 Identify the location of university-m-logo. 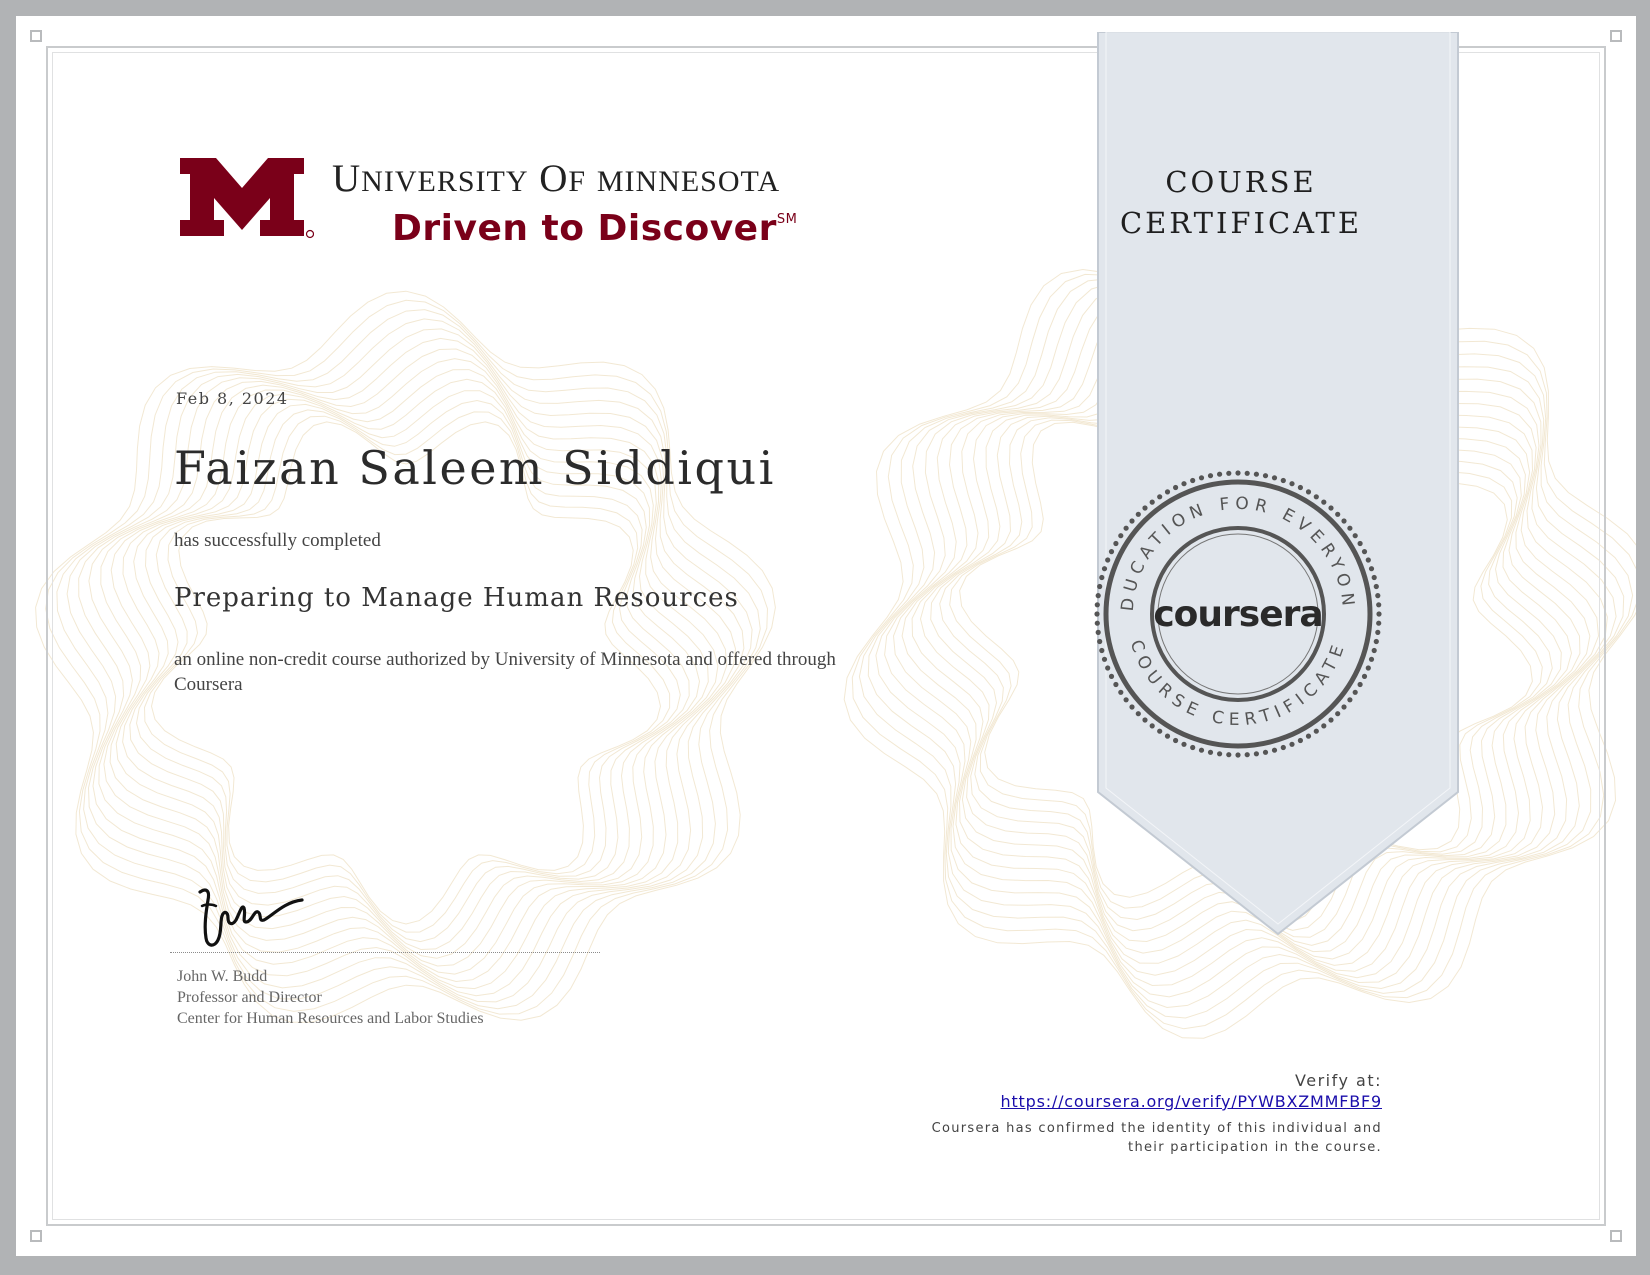
(247, 198).